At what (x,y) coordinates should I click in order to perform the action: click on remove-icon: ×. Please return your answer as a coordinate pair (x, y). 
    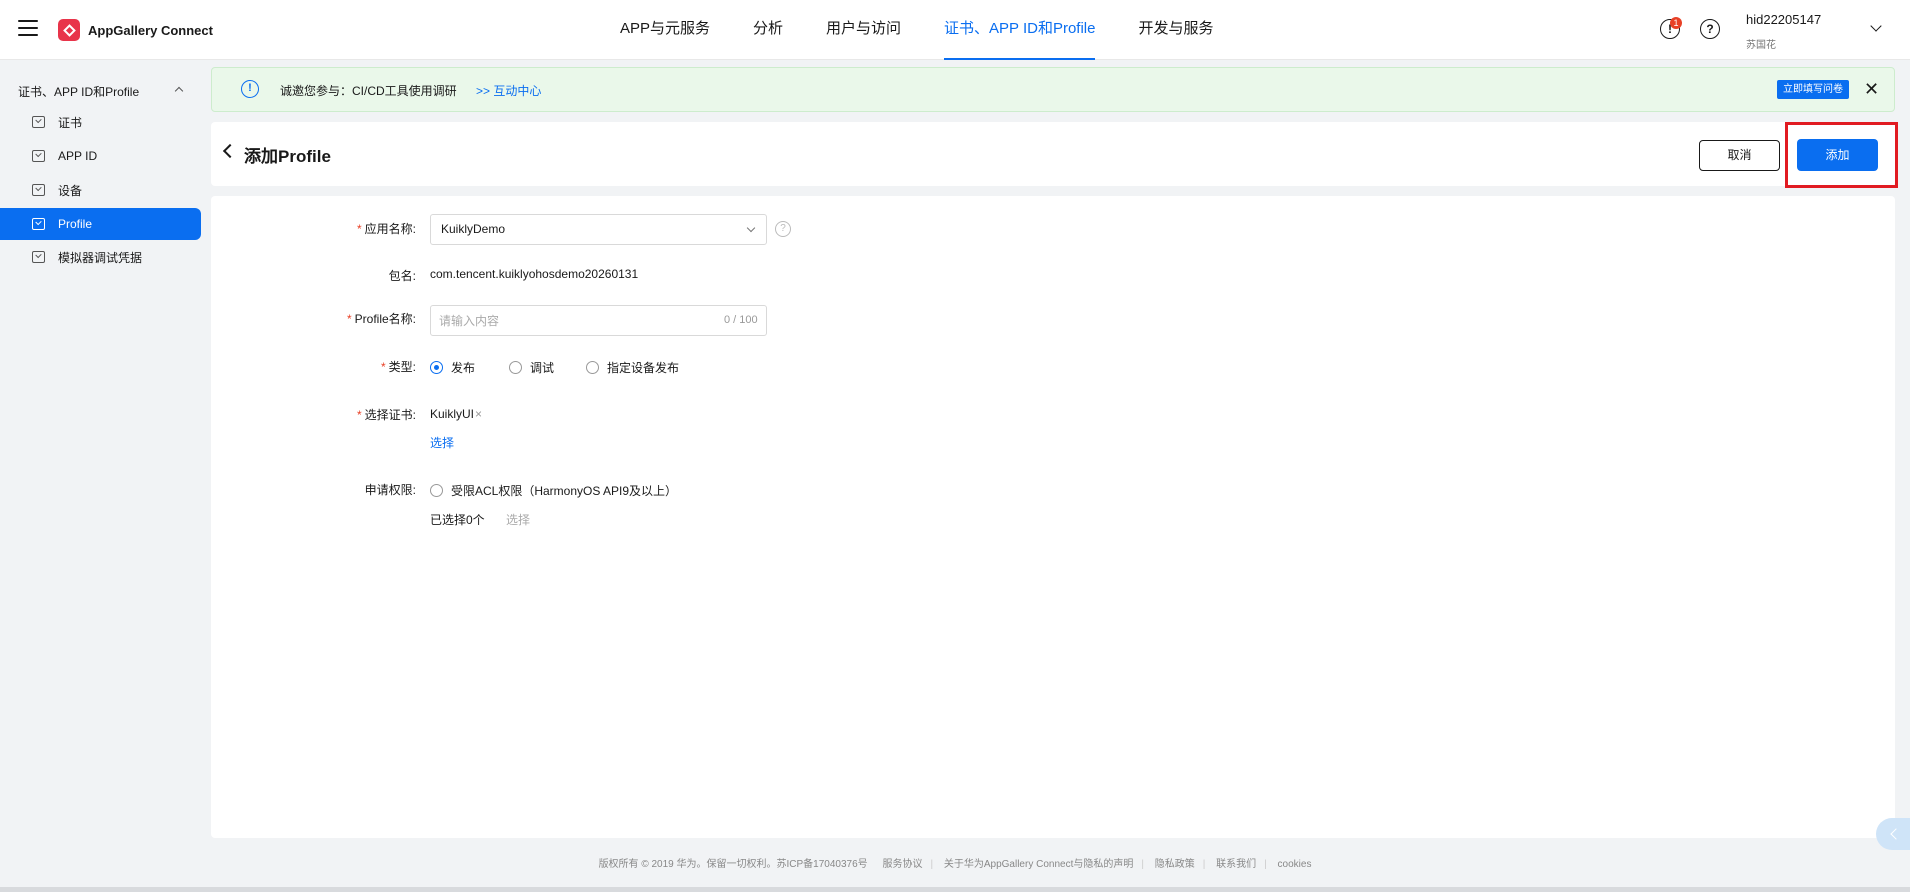
    Looking at the image, I should click on (478, 414).